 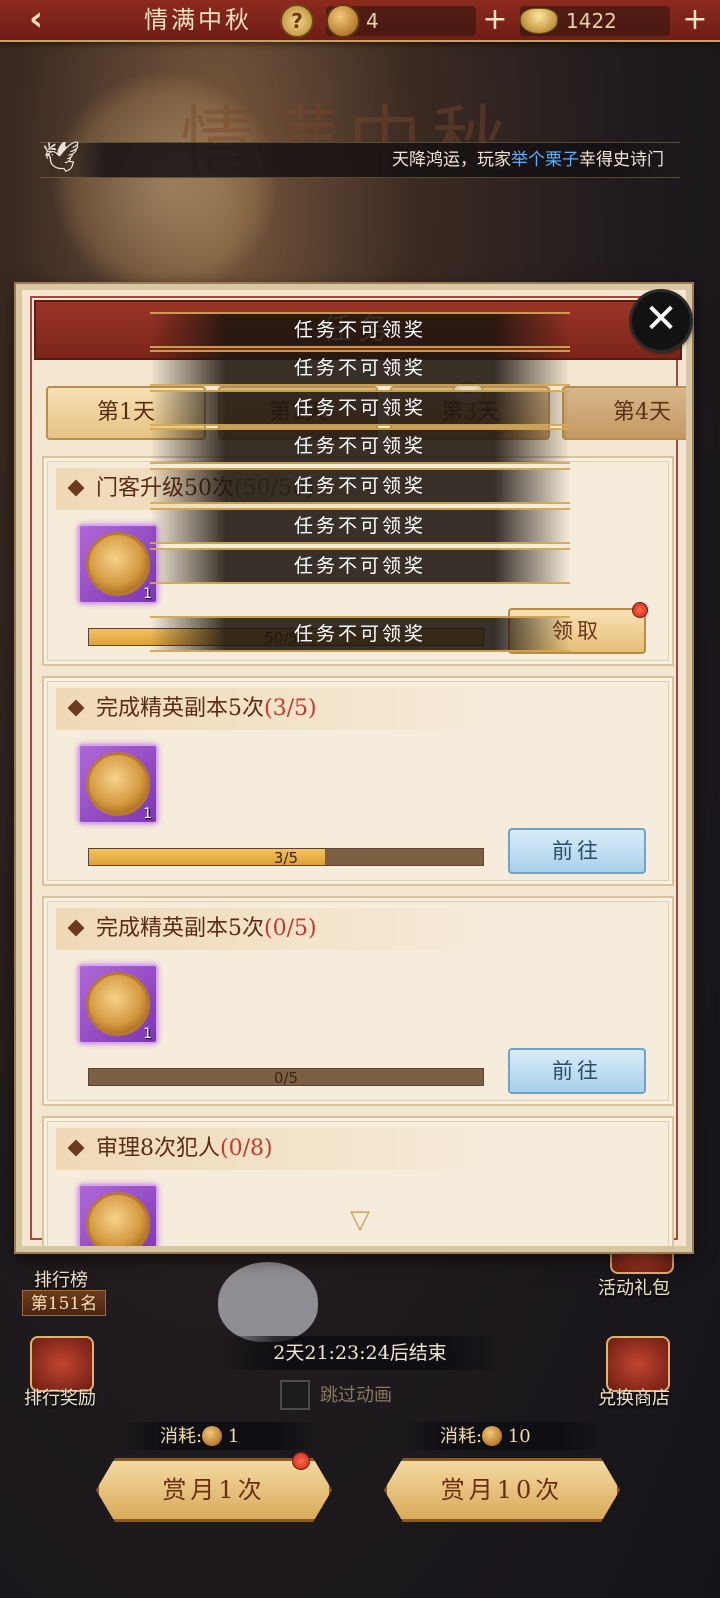 What do you see at coordinates (502, 1490) in the screenshot?
I see `moon-viewing-10x-button: 赏月10次` at bounding box center [502, 1490].